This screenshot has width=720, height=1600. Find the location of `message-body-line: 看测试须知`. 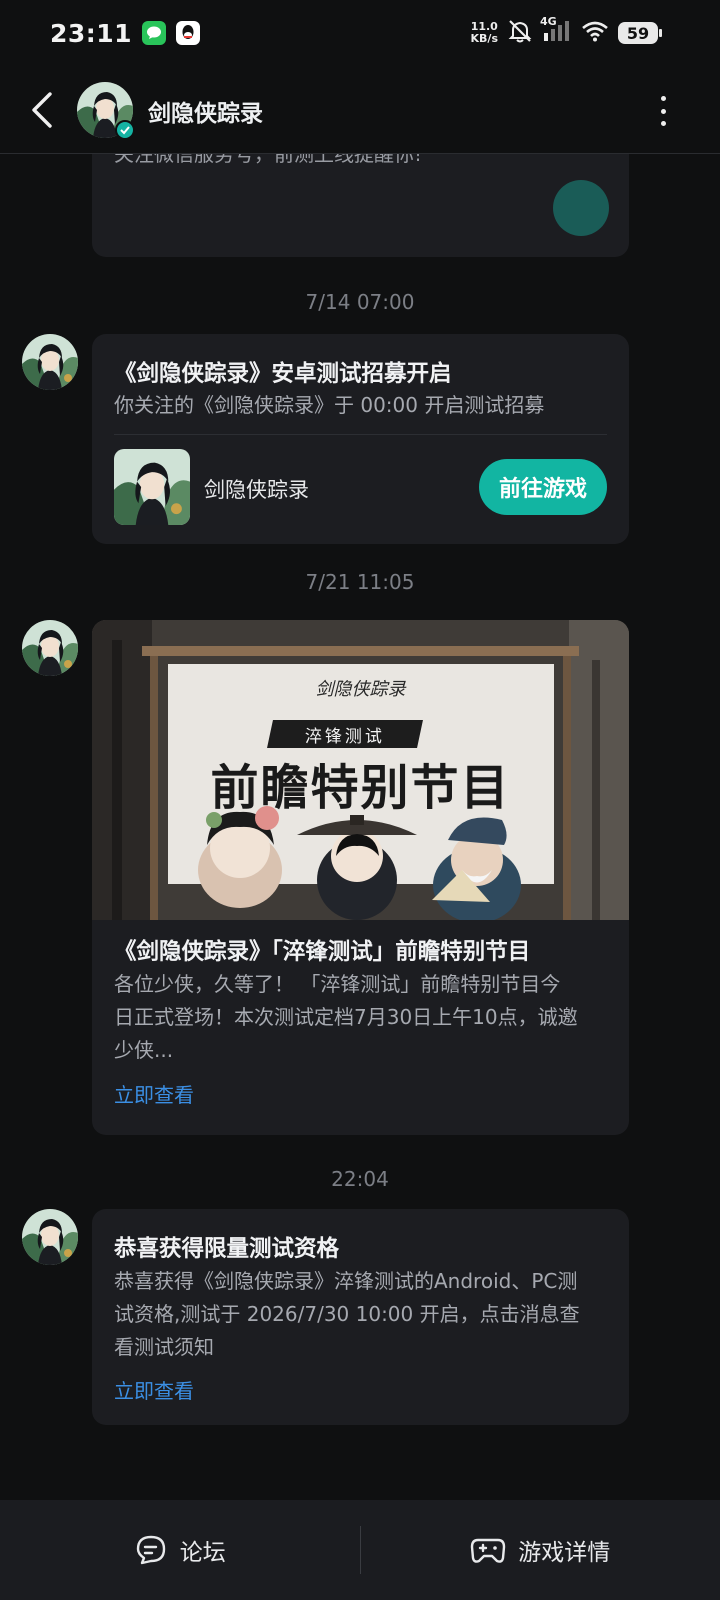

message-body-line: 看测试须知 is located at coordinates (164, 1347).